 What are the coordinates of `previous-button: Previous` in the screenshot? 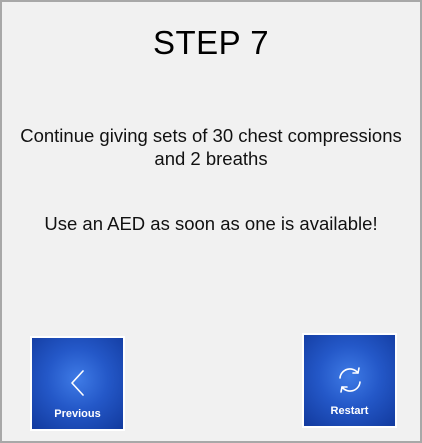 It's located at (77, 383).